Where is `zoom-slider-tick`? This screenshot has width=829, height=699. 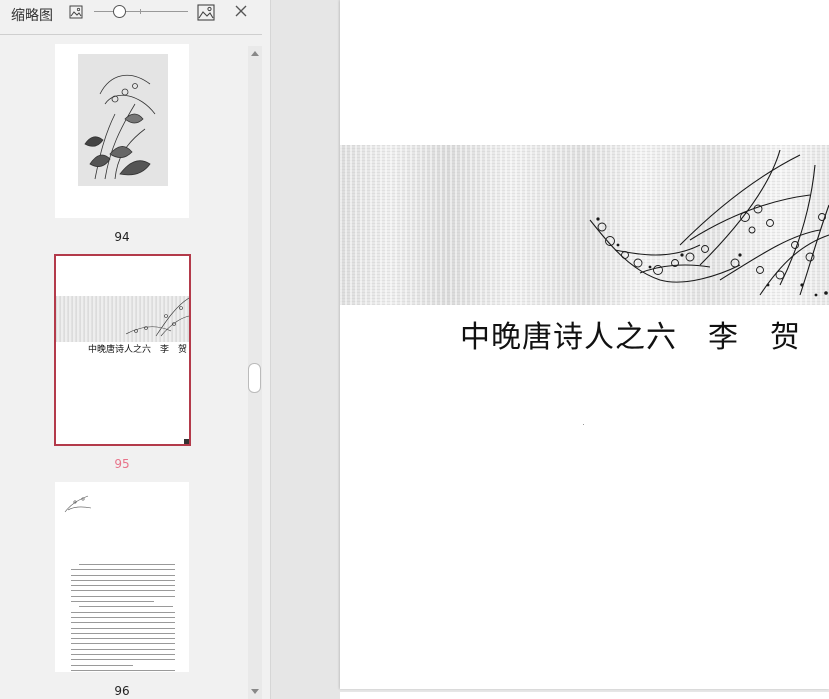 zoom-slider-tick is located at coordinates (140, 11).